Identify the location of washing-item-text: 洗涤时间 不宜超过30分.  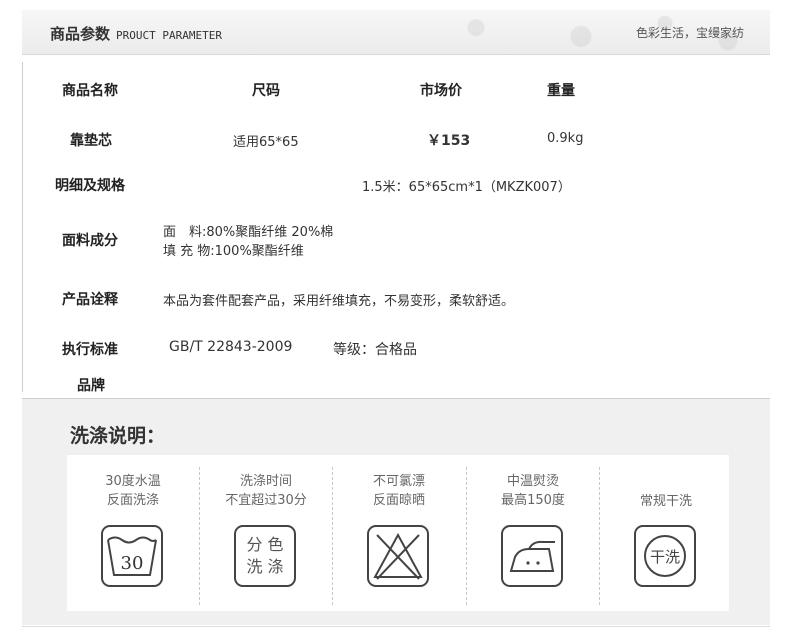
(266, 491).